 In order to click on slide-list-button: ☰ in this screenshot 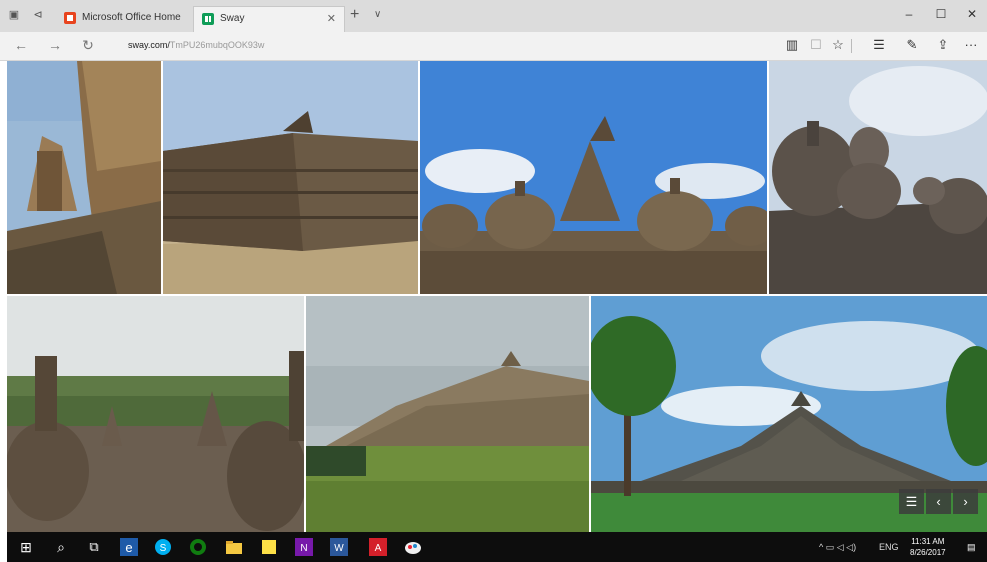, I will do `click(911, 501)`.